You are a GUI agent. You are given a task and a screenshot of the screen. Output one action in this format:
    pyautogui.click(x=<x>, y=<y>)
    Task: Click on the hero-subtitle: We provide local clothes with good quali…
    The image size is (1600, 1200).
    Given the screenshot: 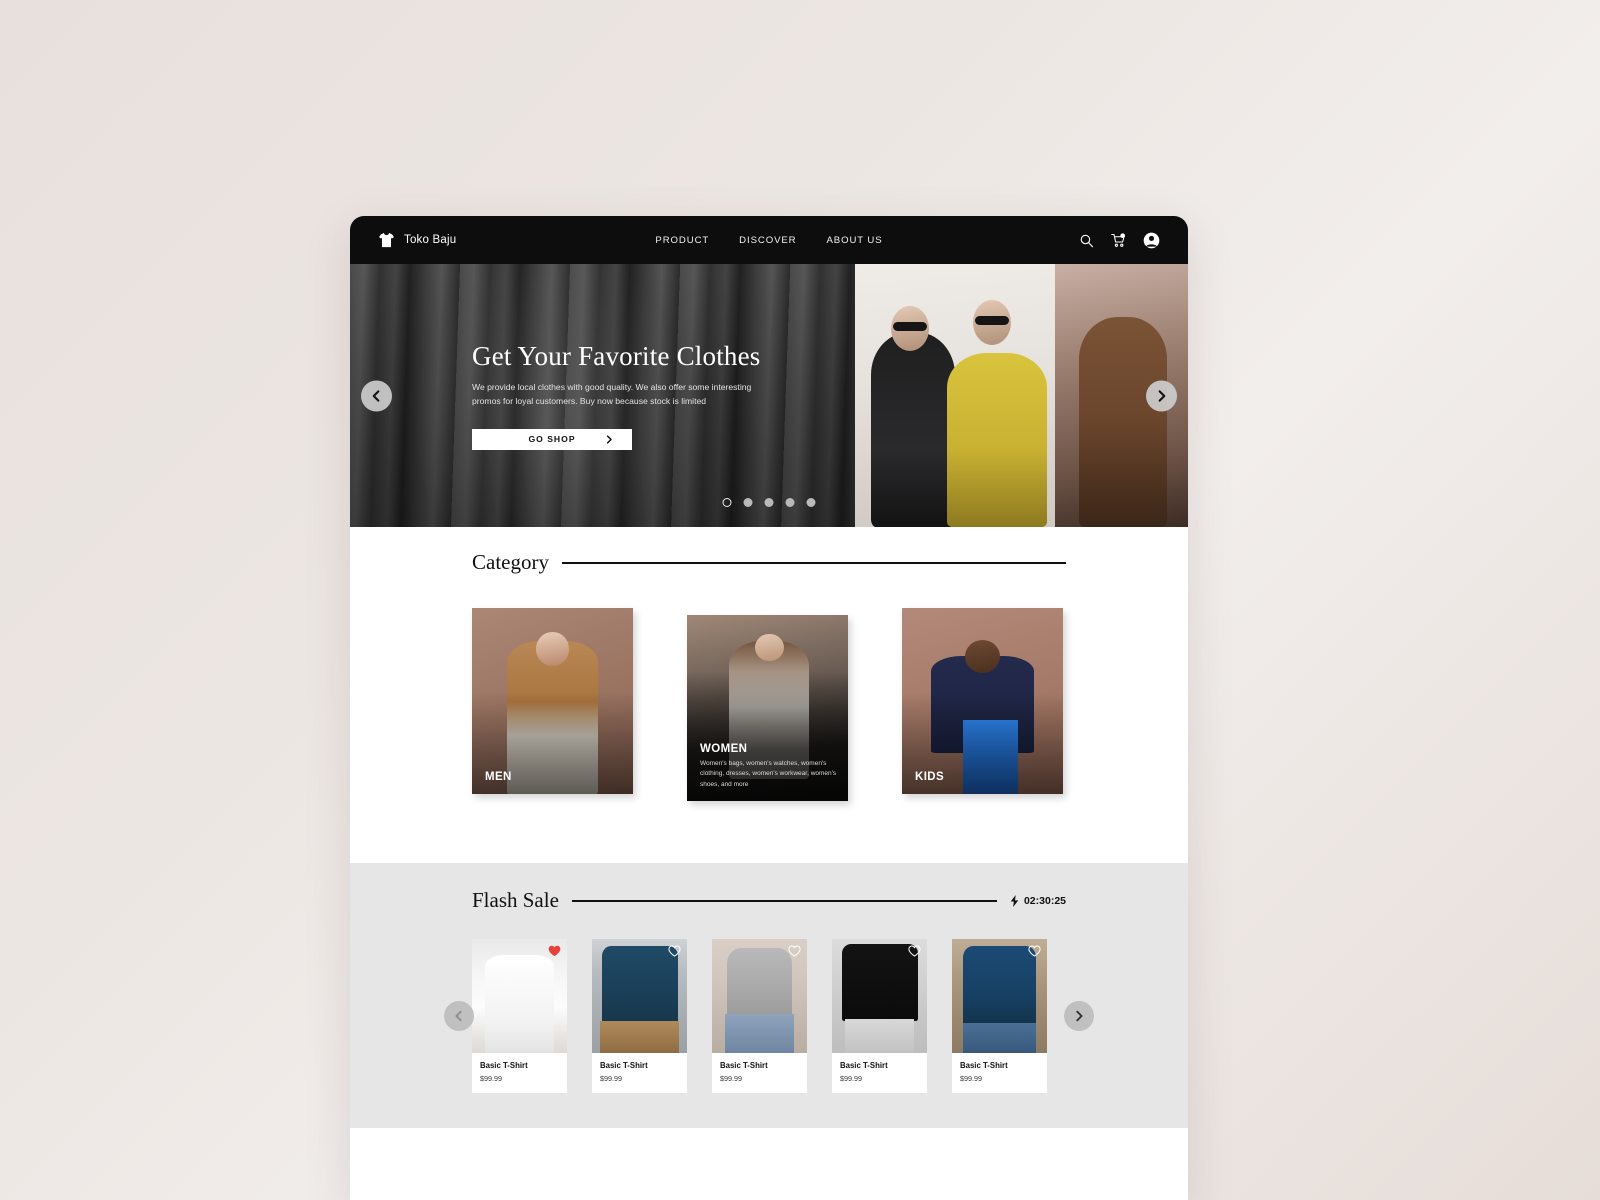 What is the action you would take?
    pyautogui.click(x=612, y=394)
    